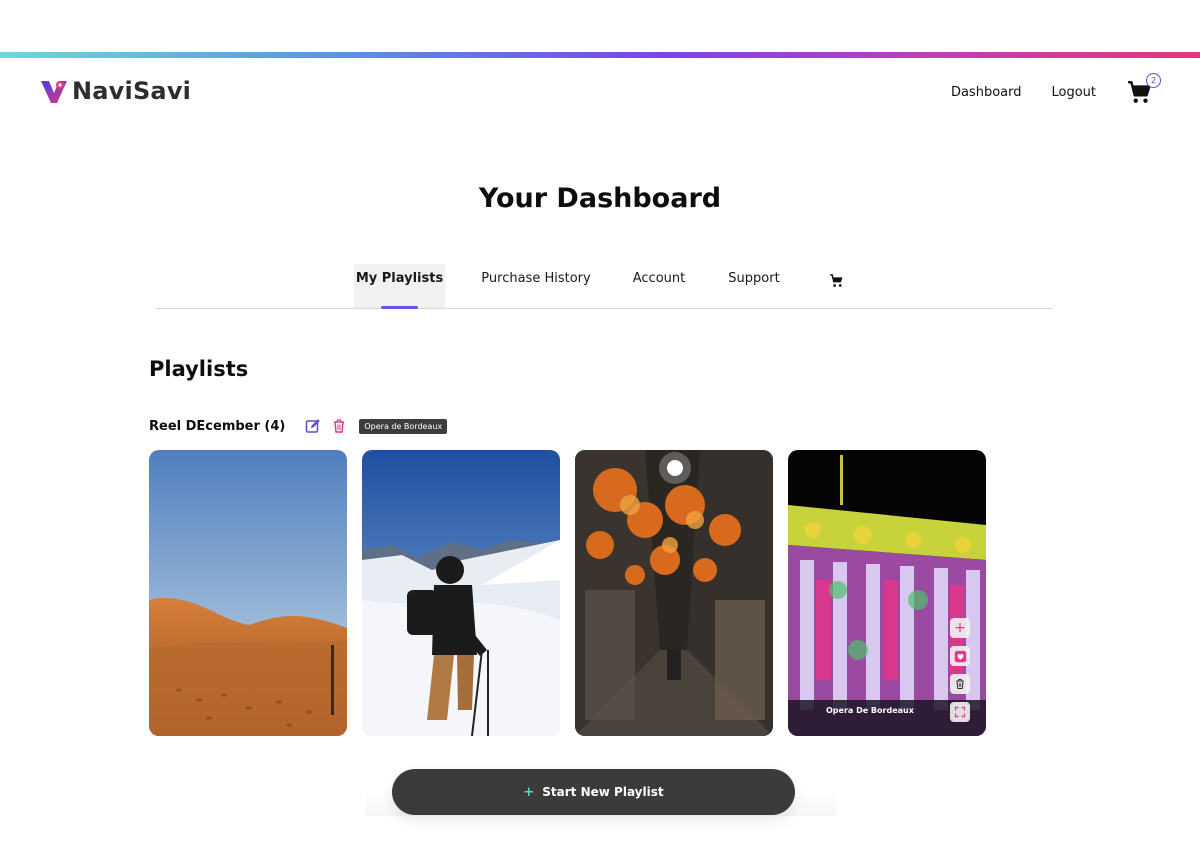  I want to click on expand-button, so click(960, 712).